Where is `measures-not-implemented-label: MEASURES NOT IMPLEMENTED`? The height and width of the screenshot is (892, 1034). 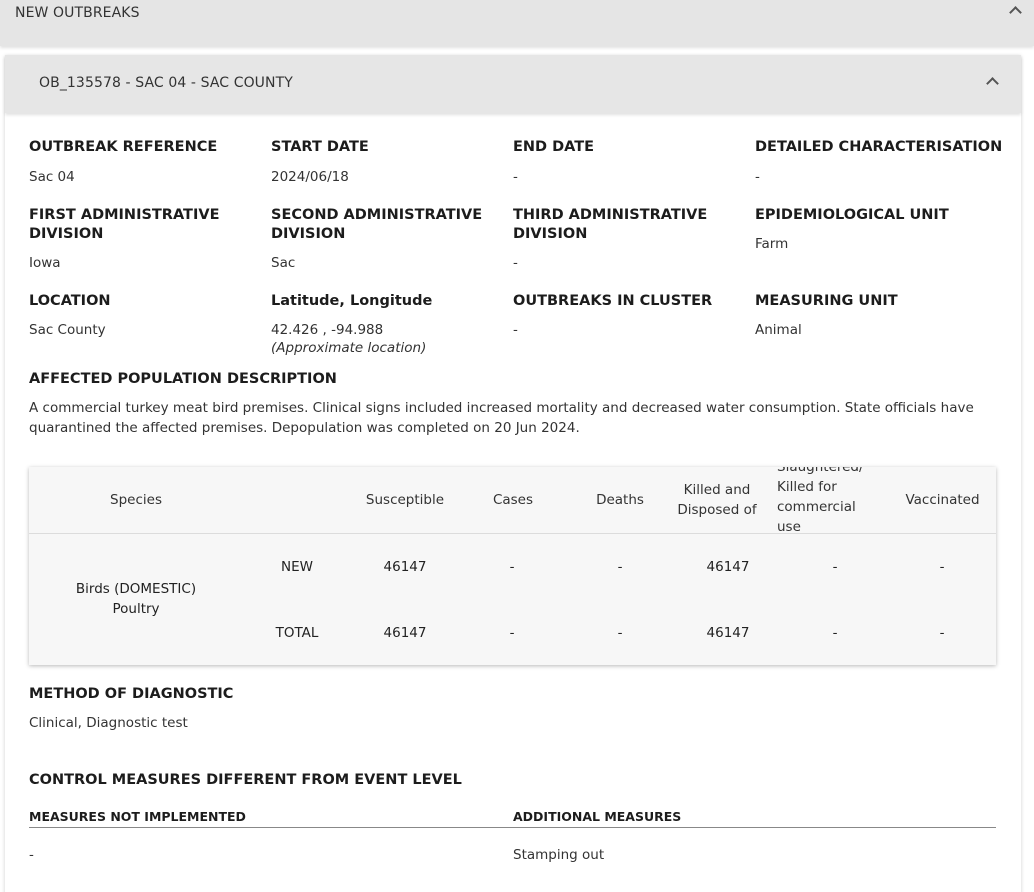
measures-not-implemented-label: MEASURES NOT IMPLEMENTED is located at coordinates (137, 816).